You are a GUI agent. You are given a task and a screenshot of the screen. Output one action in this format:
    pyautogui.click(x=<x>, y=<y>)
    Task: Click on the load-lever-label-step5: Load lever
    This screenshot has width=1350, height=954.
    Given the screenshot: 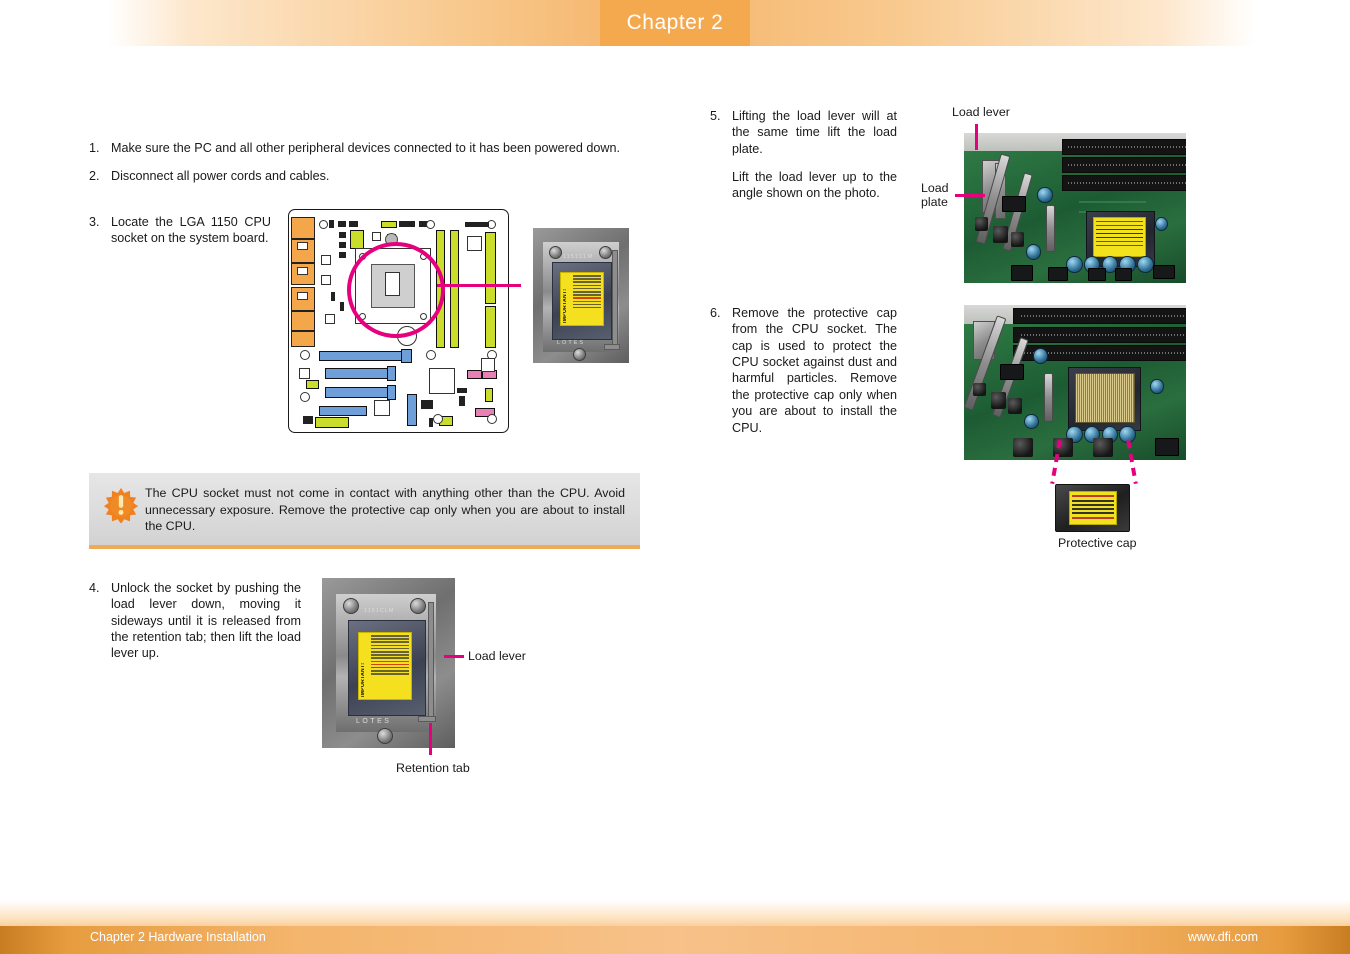 What is the action you would take?
    pyautogui.click(x=981, y=112)
    